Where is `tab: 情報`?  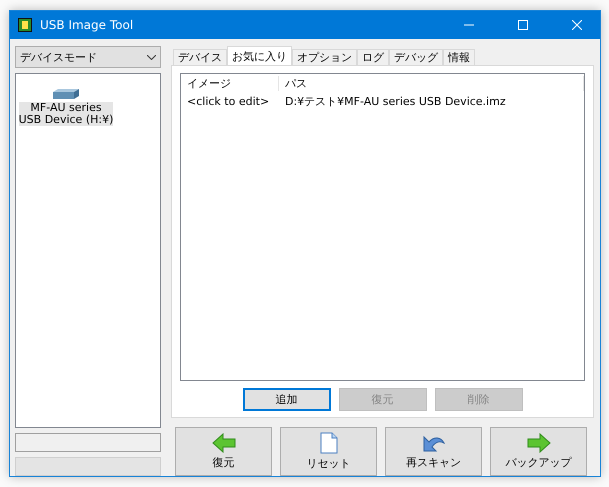
tab: 情報 is located at coordinates (459, 57).